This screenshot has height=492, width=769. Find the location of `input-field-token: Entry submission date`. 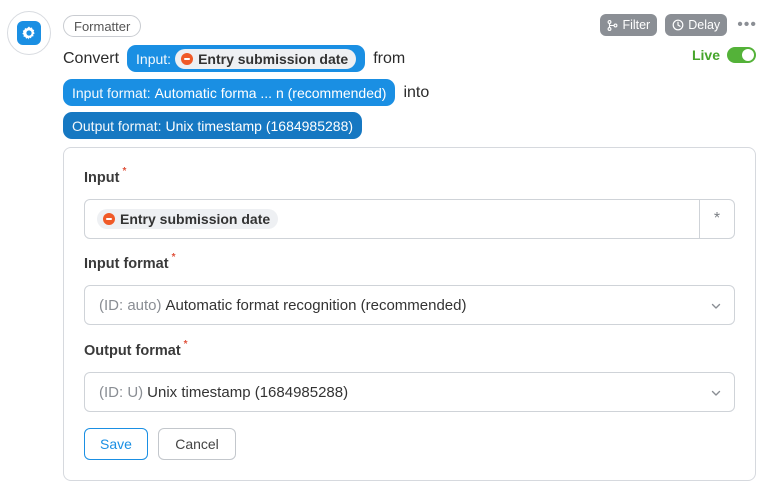

input-field-token: Entry submission date is located at coordinates (188, 219).